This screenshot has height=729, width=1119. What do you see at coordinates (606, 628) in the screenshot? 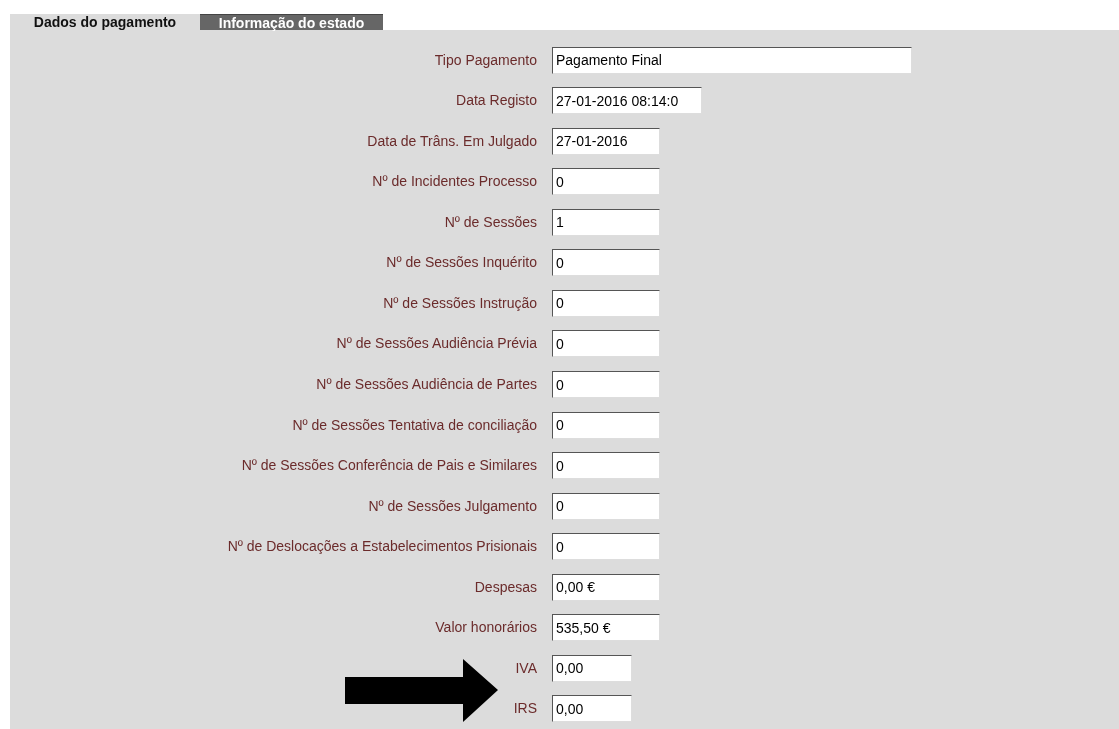
I see `input-field: 535,50 €` at bounding box center [606, 628].